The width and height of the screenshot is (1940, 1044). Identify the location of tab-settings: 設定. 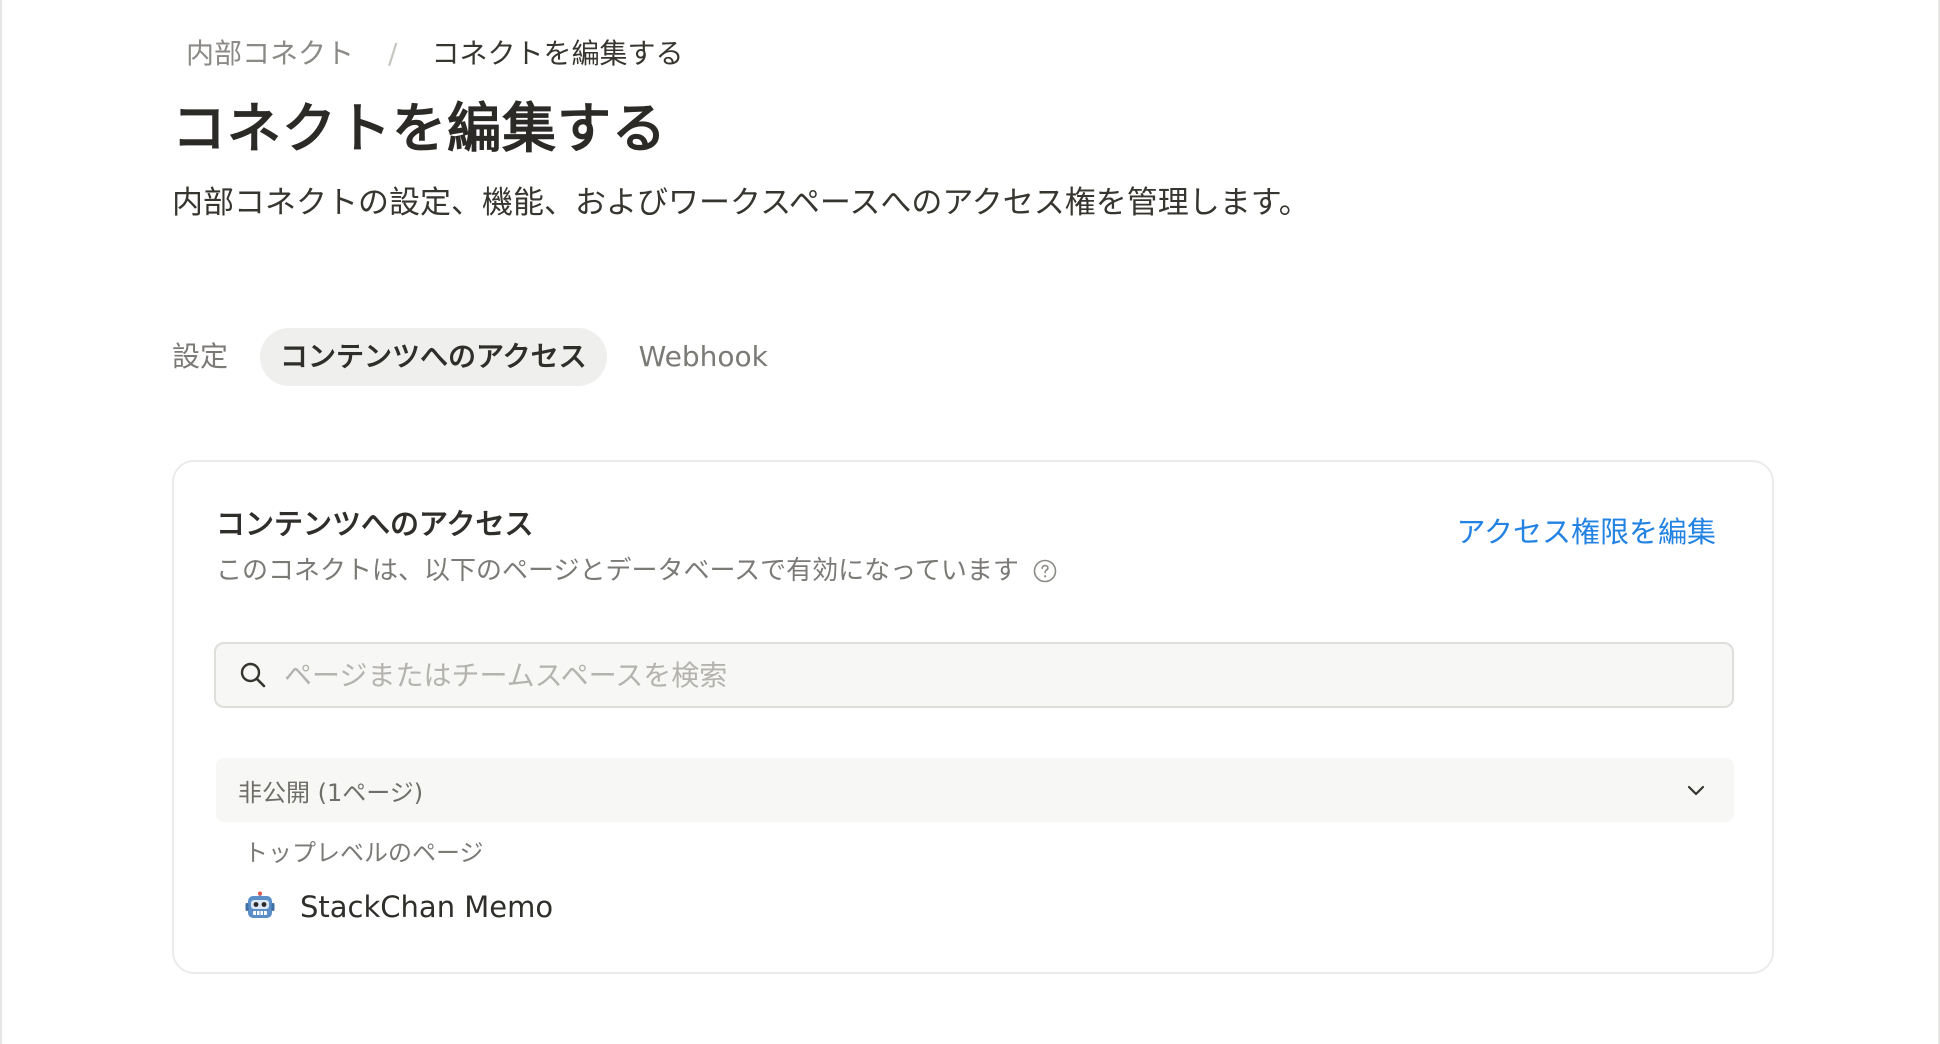
(210, 357).